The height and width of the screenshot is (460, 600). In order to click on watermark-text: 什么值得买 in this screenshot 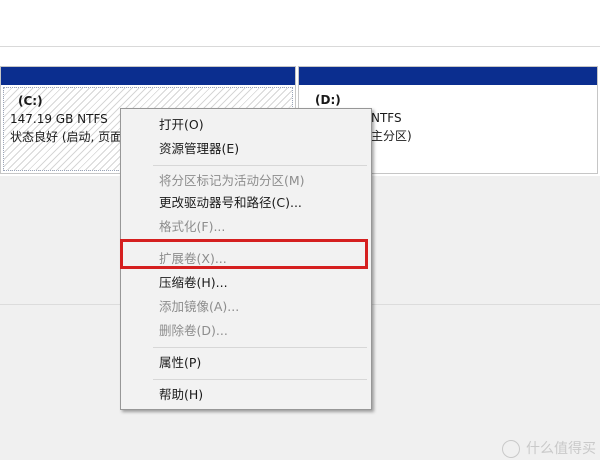, I will do `click(561, 449)`.